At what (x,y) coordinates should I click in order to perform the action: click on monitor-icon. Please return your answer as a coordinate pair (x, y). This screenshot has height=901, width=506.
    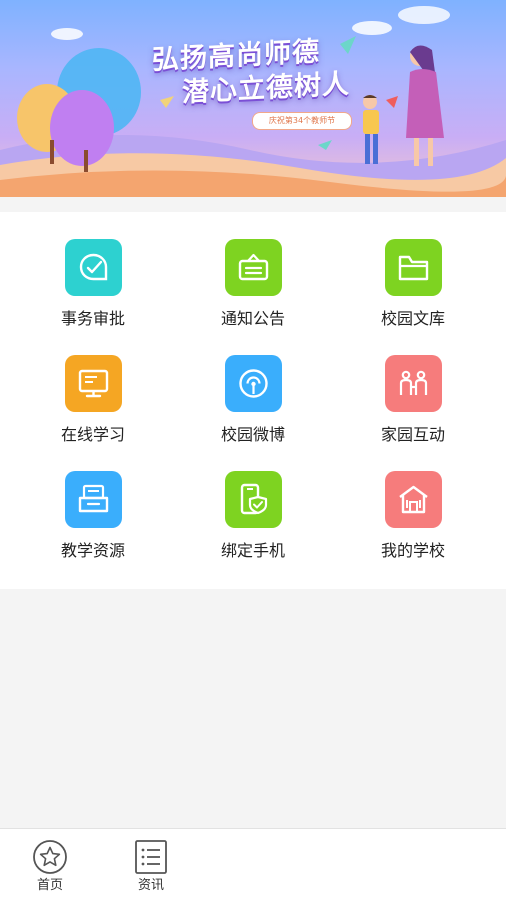
    Looking at the image, I should click on (93, 383).